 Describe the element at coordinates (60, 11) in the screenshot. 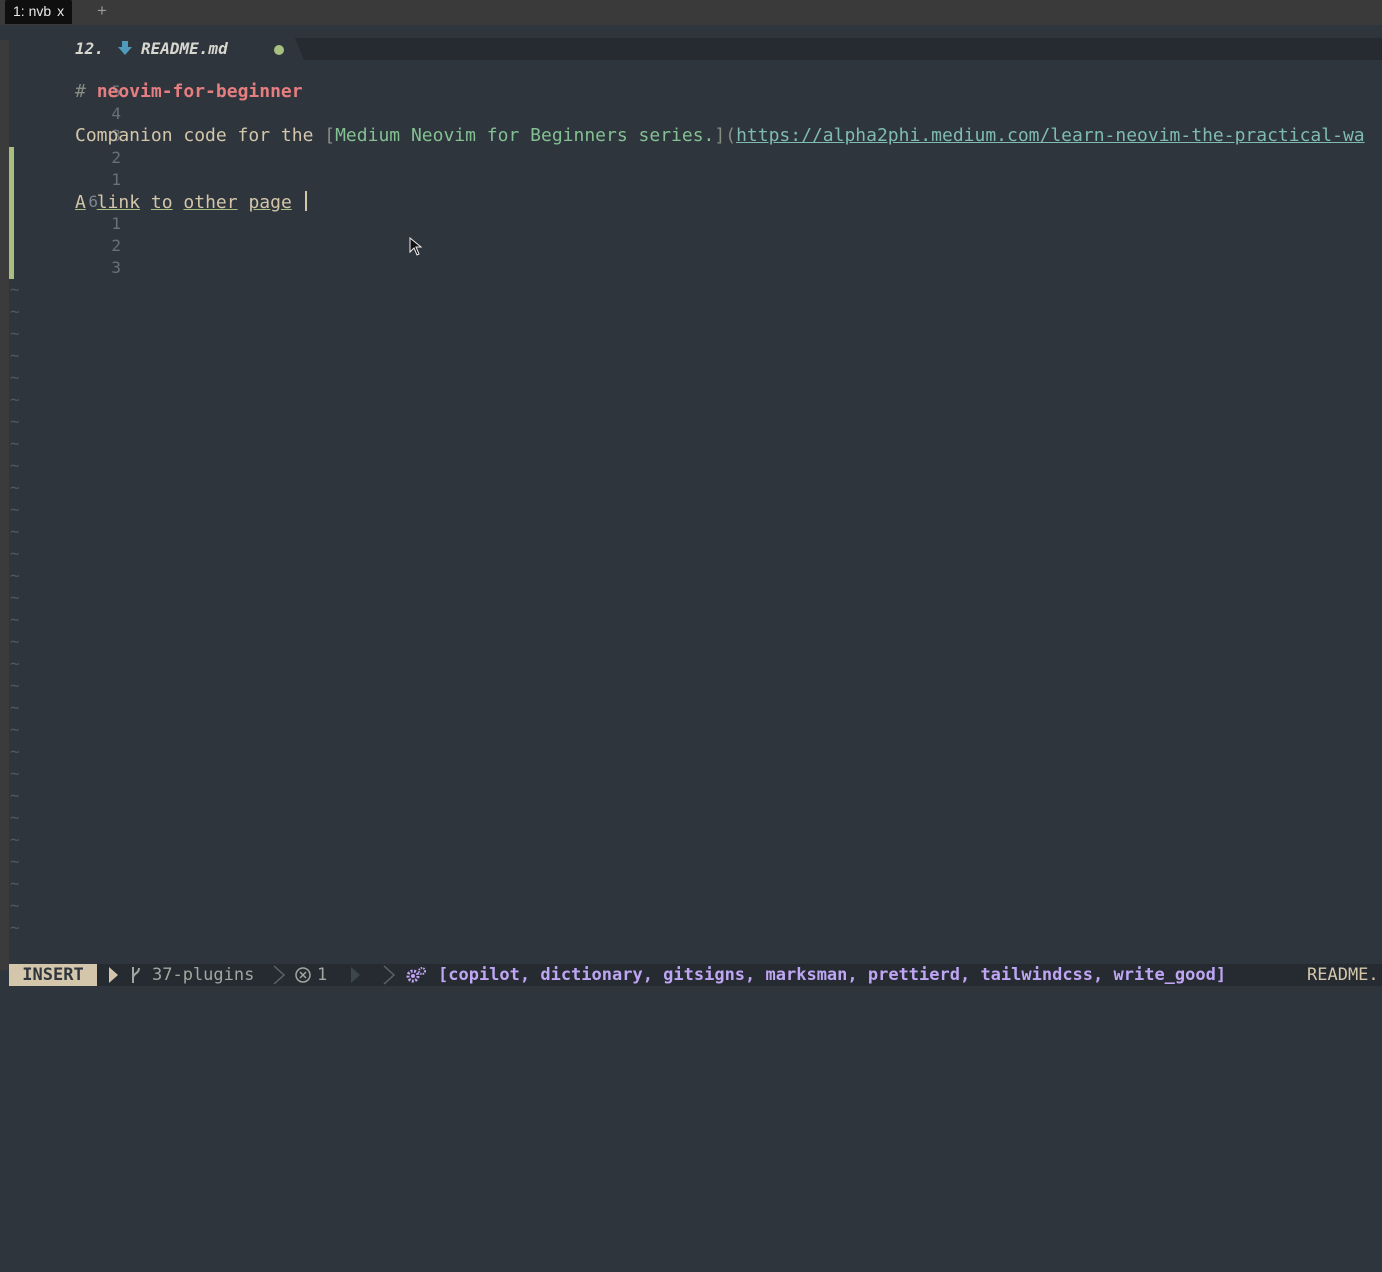

I see `terminal-tab-close-icon: x` at that location.